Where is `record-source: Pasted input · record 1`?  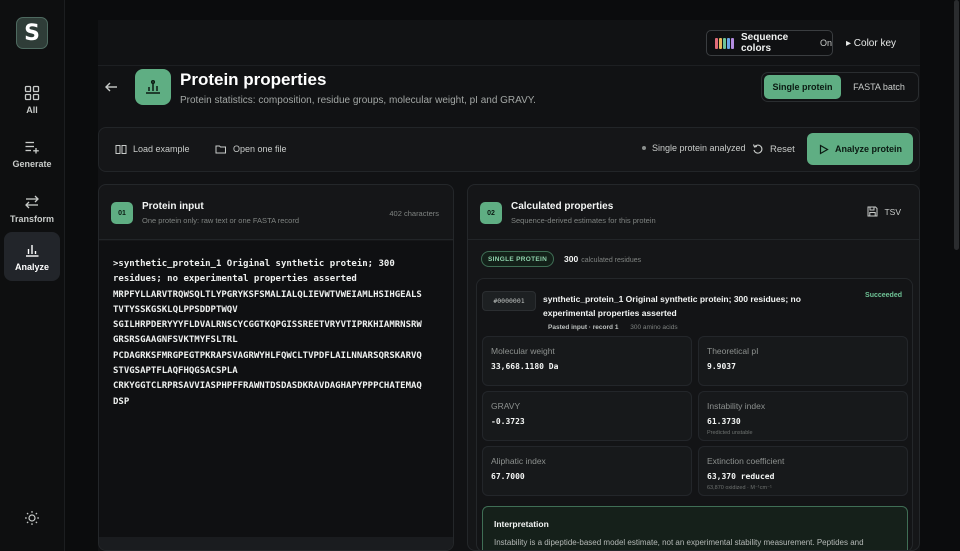 record-source: Pasted input · record 1 is located at coordinates (583, 327).